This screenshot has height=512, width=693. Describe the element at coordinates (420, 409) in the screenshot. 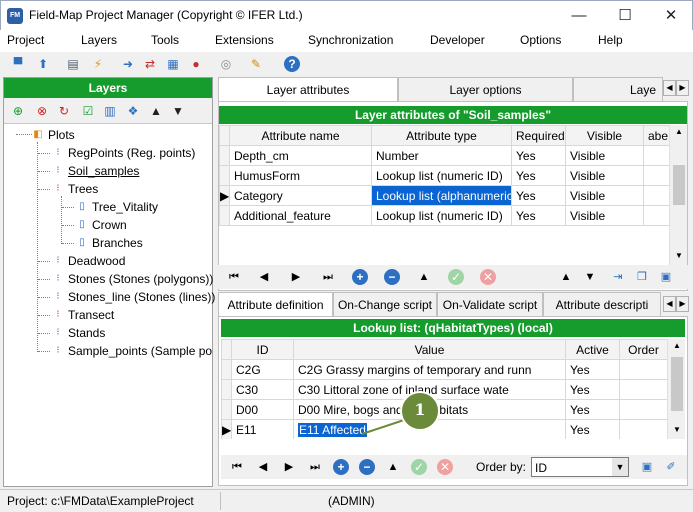

I see `callout-number: 1` at that location.